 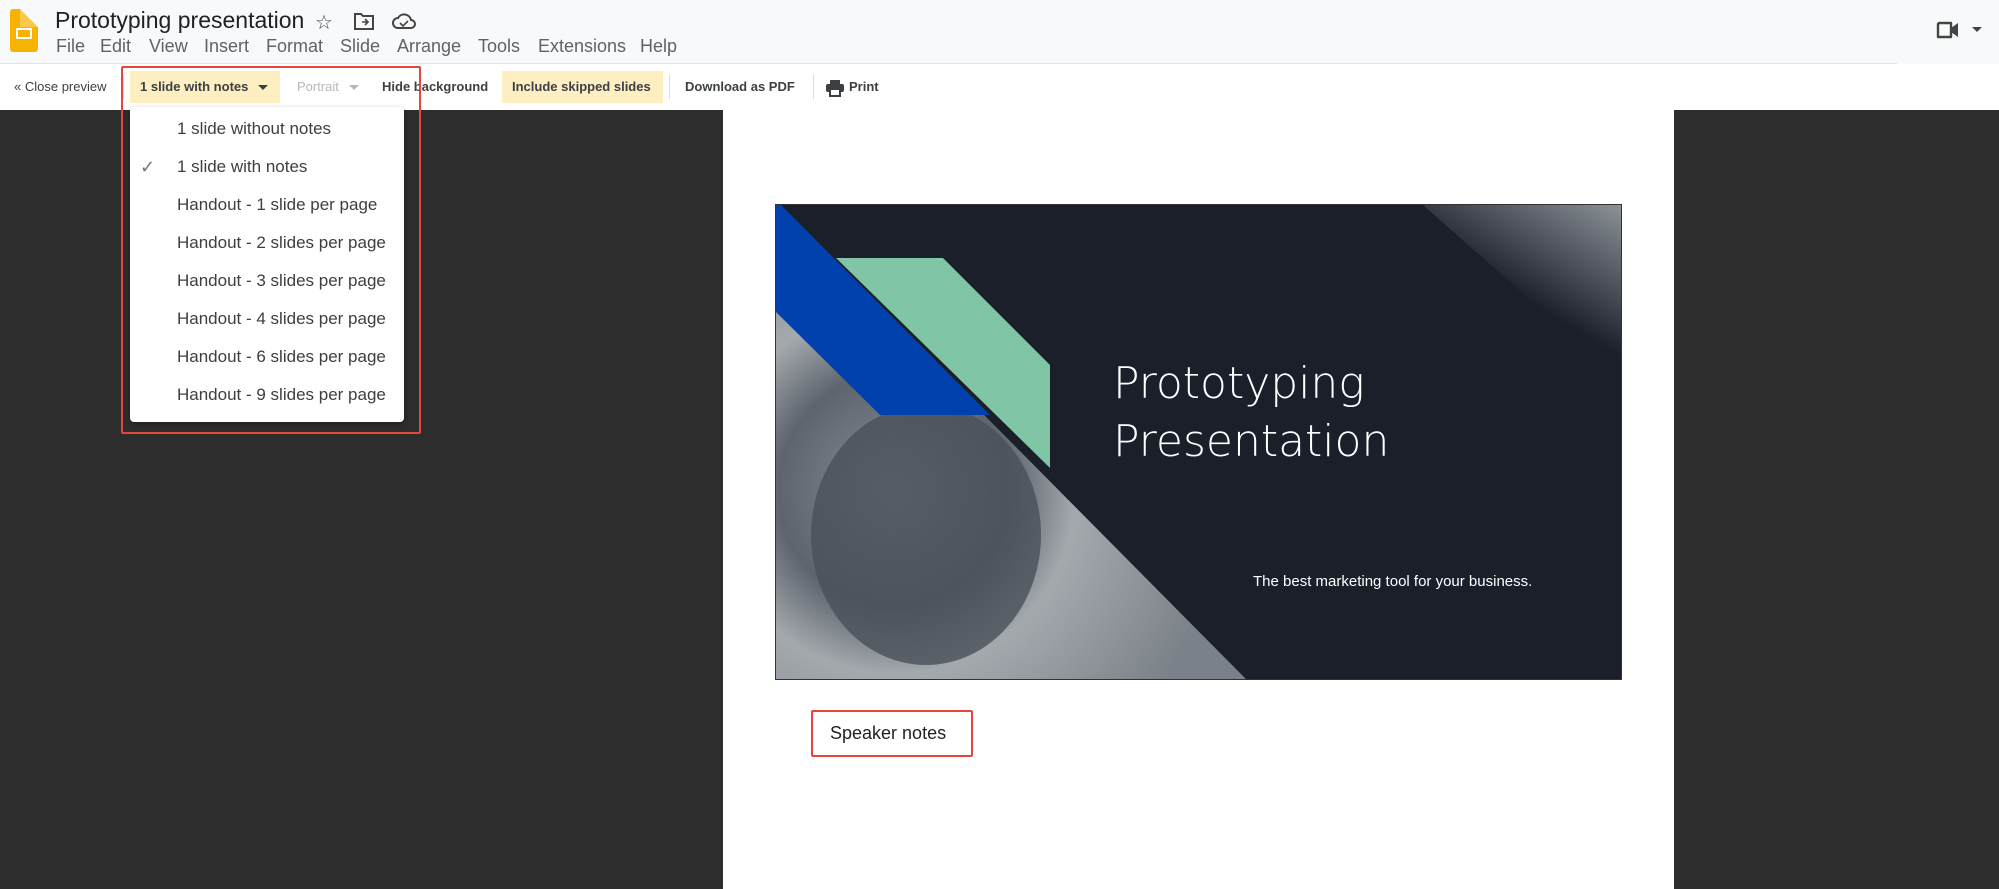 I want to click on menu-edit: Edit, so click(x=115, y=46).